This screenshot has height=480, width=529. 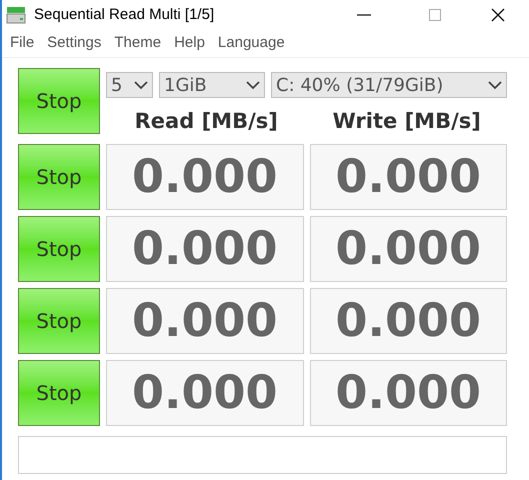 What do you see at coordinates (407, 121) in the screenshot?
I see `column-header: Write [MB/s]` at bounding box center [407, 121].